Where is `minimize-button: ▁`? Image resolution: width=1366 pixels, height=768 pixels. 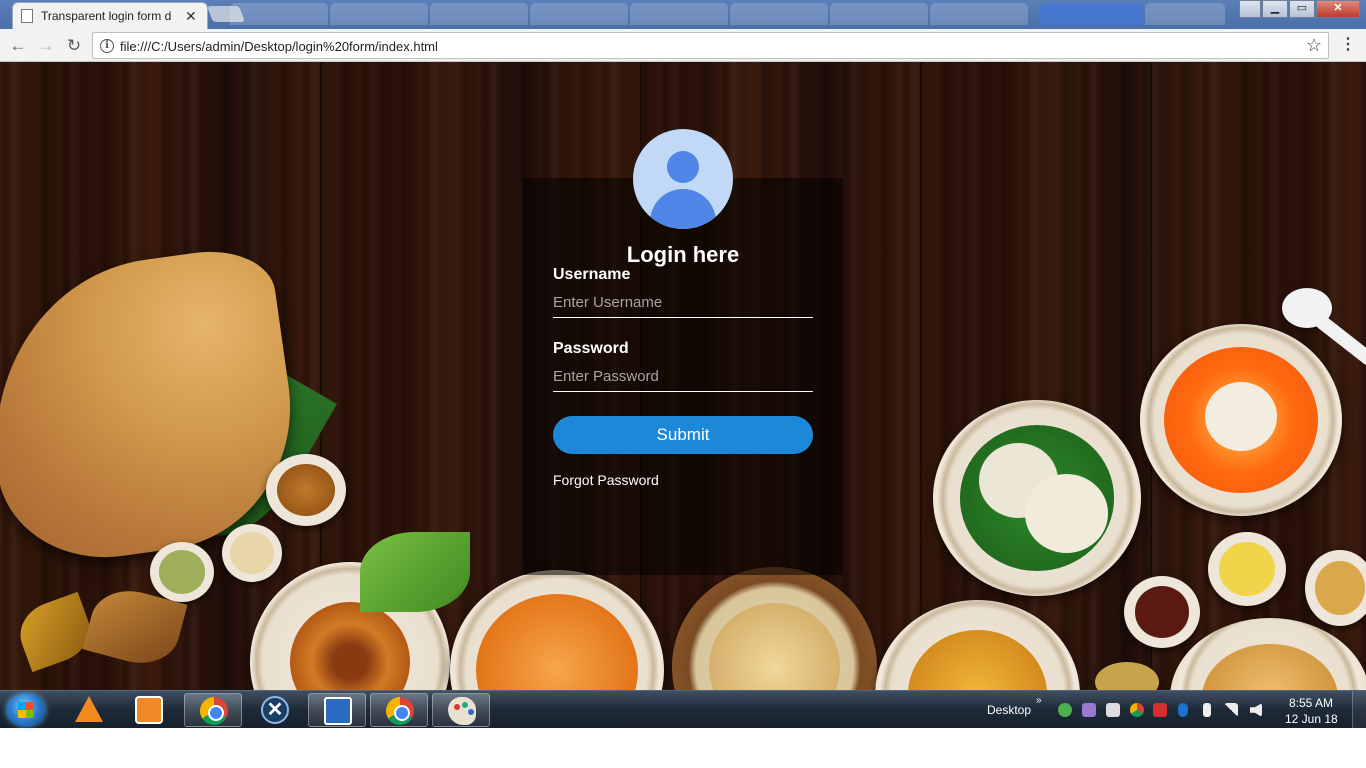
minimize-button: ▁ is located at coordinates (1275, 9).